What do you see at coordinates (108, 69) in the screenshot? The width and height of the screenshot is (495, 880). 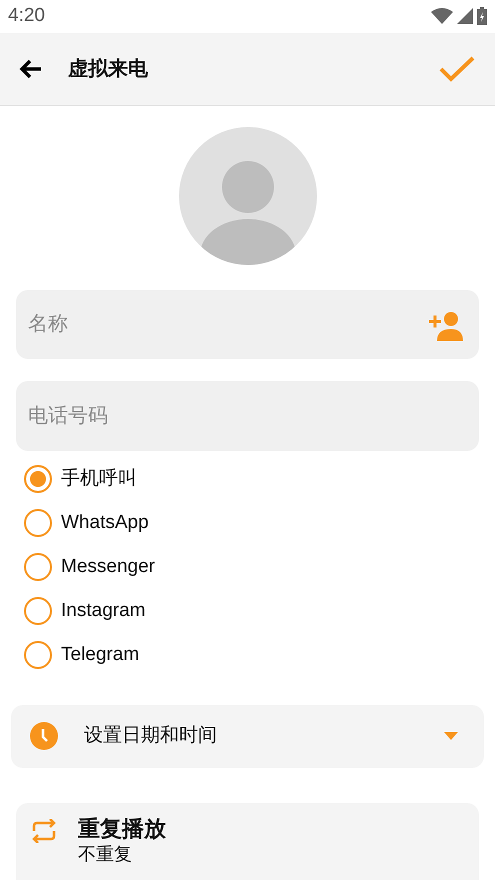 I see `screen-title: 虚拟来电` at bounding box center [108, 69].